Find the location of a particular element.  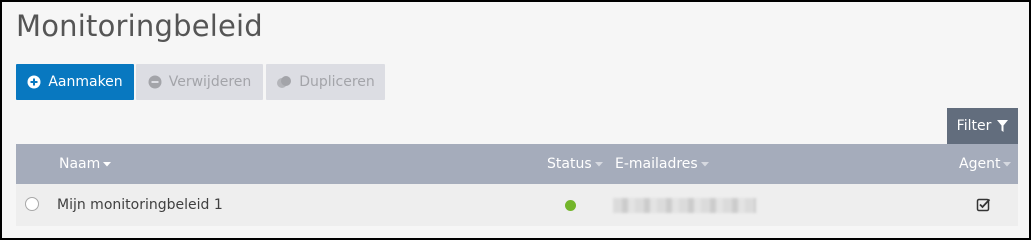

column-header-agent-label: Agent is located at coordinates (980, 164).